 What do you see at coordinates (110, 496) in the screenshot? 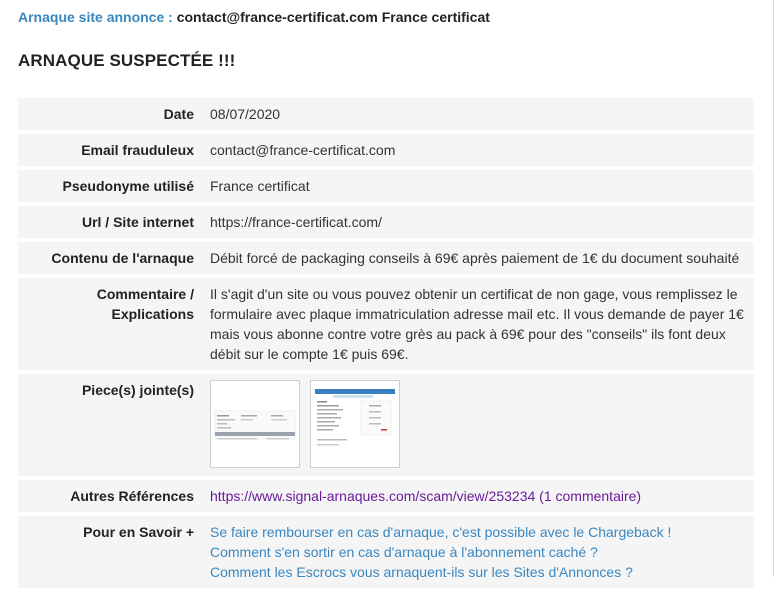
I see `autres-label: Autres Références` at bounding box center [110, 496].